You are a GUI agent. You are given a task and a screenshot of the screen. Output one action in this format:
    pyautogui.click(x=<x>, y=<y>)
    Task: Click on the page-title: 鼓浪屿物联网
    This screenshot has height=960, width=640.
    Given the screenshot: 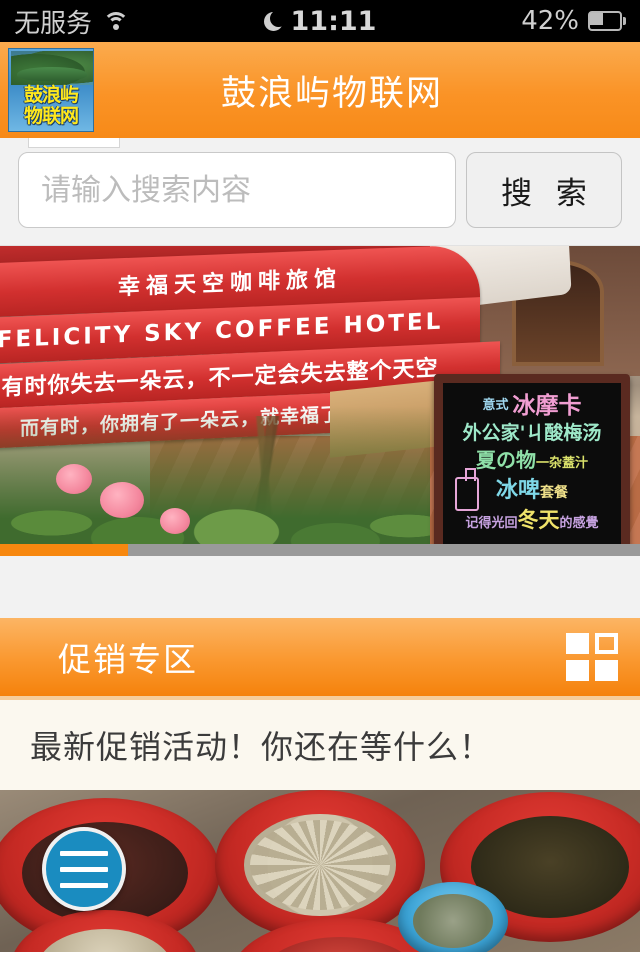 What is the action you would take?
    pyautogui.click(x=331, y=93)
    